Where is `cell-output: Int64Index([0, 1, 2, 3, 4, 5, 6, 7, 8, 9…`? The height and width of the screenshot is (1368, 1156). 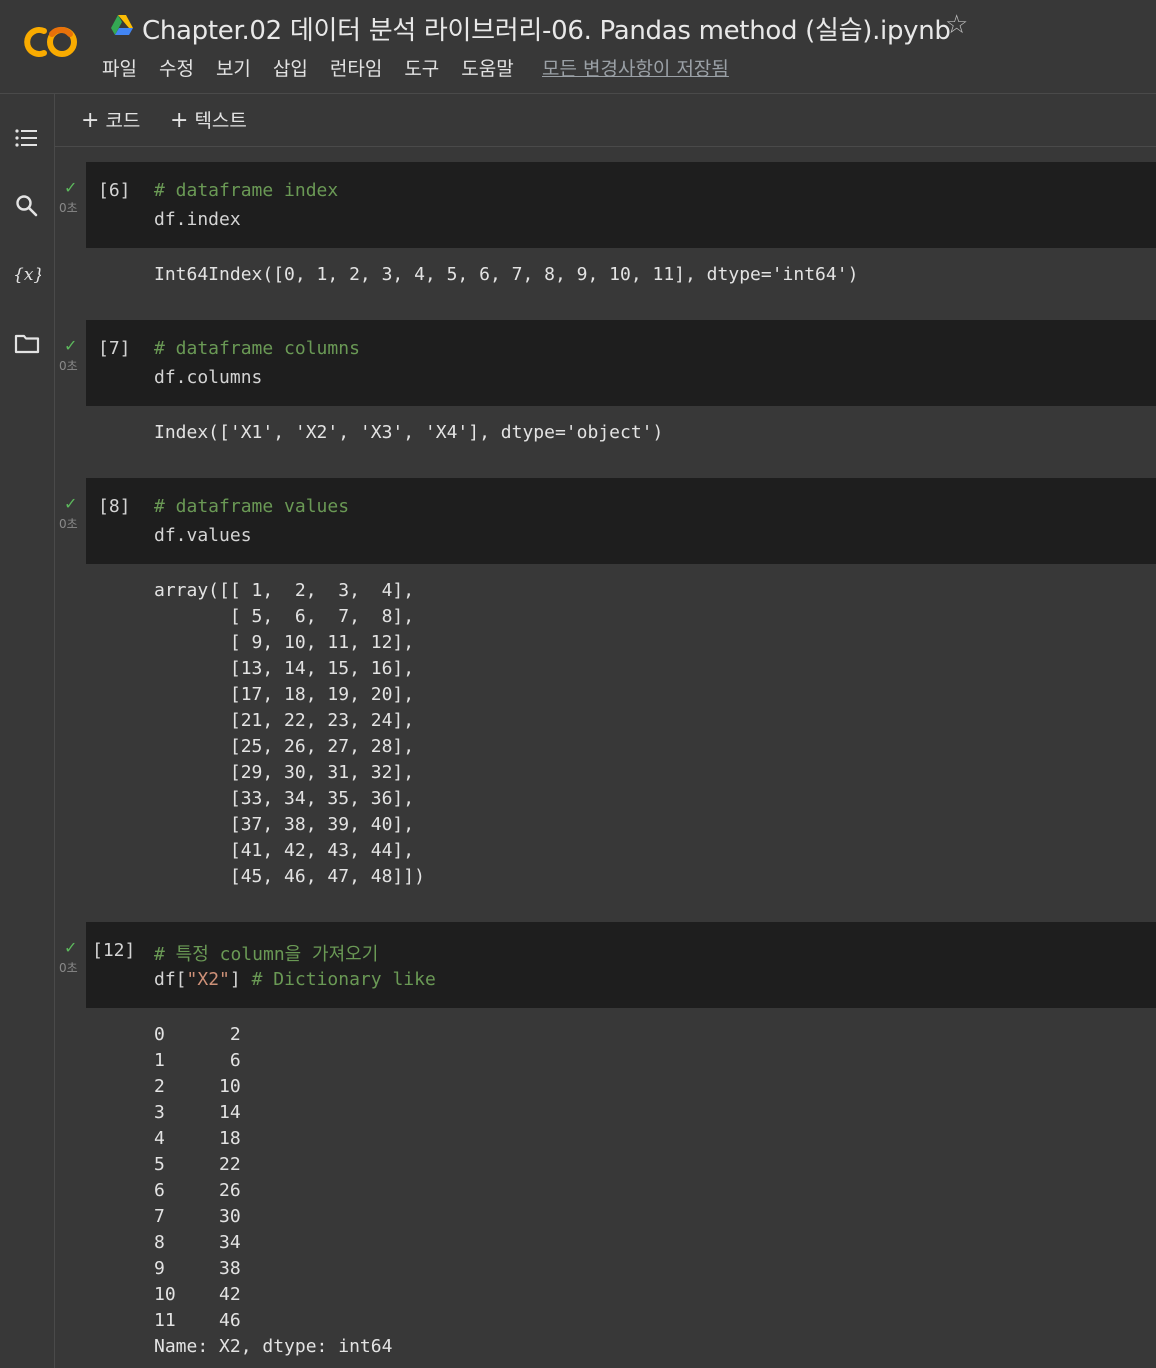
cell-output: Int64Index([0, 1, 2, 3, 4, 5, 6, 7, 8, 9… is located at coordinates (506, 274).